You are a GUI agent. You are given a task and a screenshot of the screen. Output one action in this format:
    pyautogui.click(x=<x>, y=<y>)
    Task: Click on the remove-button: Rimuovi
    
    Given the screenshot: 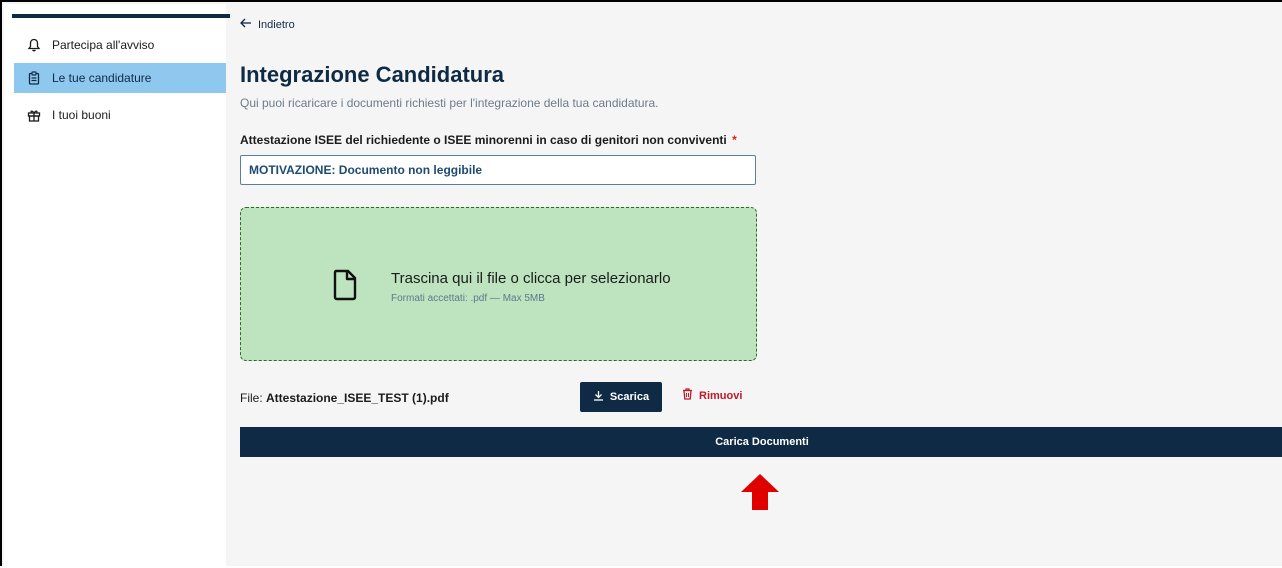 What is the action you would take?
    pyautogui.click(x=712, y=395)
    